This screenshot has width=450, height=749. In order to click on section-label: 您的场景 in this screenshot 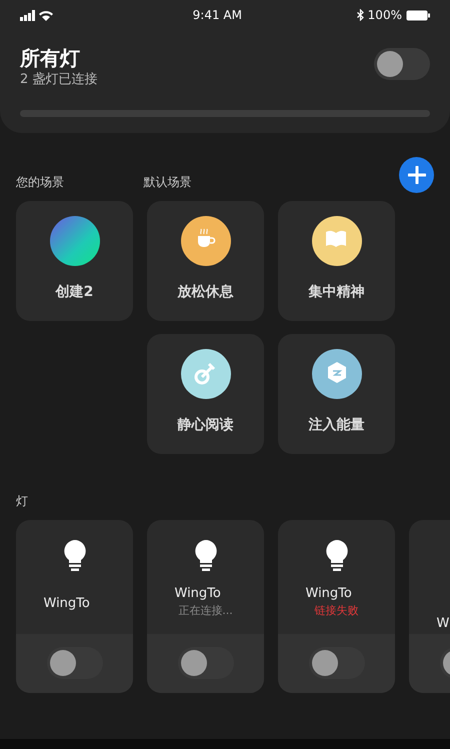, I will do `click(40, 181)`.